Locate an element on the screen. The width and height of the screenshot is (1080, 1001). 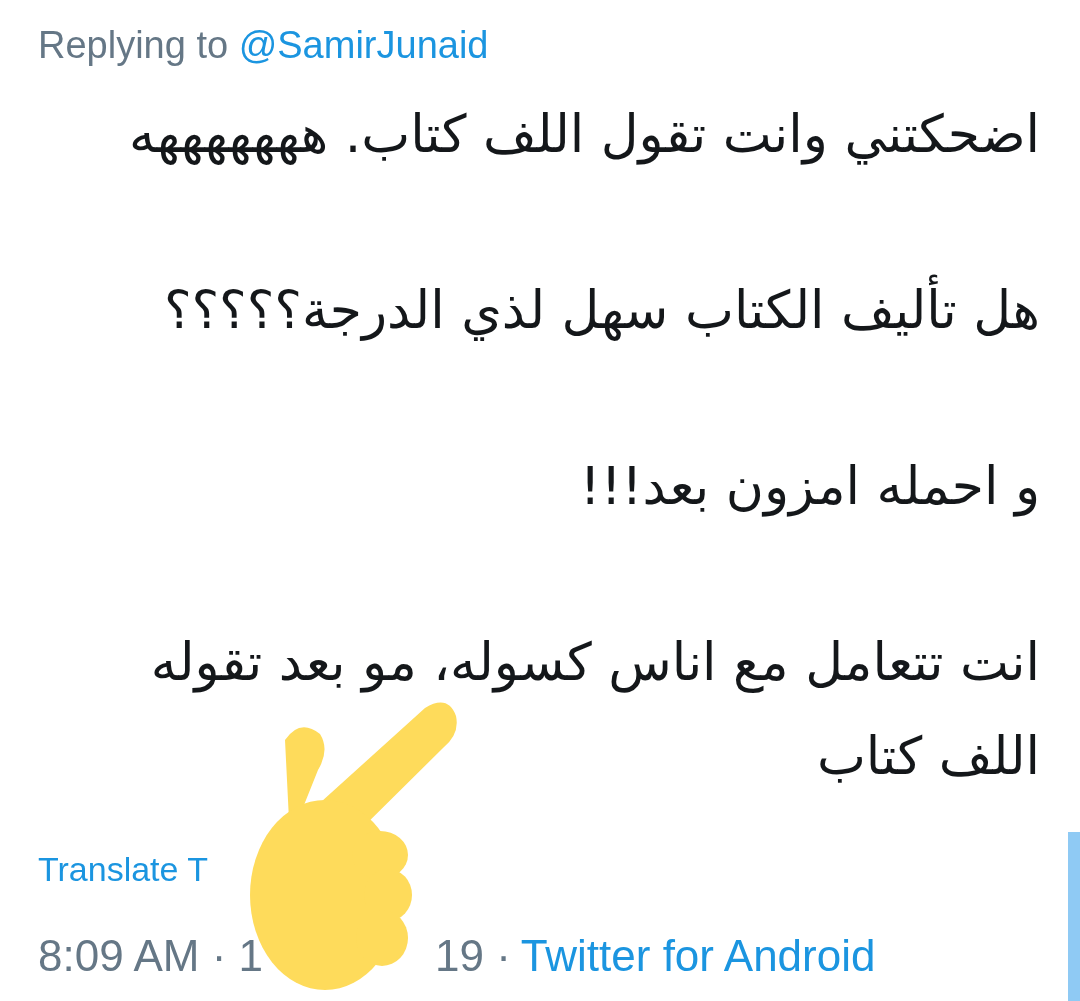
tweet-text: و احمله امزون بعد!!! is located at coordinates (809, 487).